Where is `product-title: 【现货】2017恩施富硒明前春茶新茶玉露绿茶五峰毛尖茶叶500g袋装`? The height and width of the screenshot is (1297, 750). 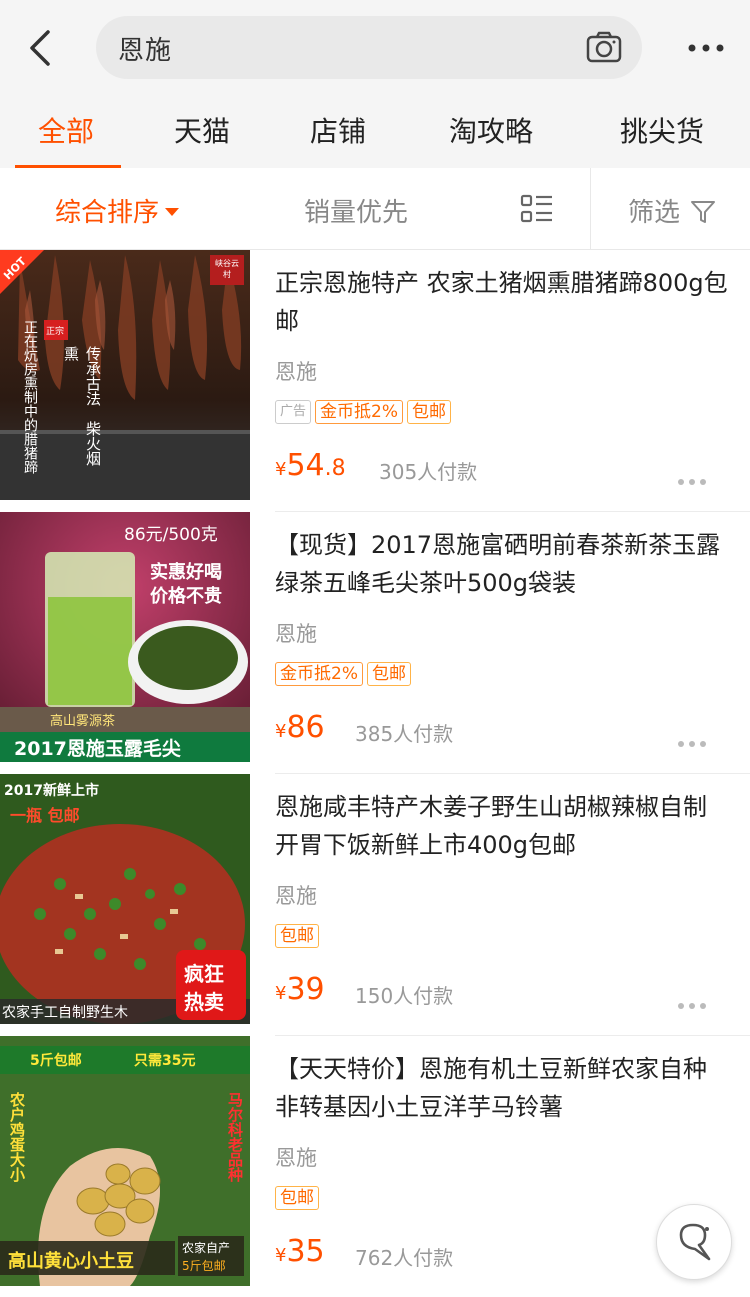
product-title: 【现货】2017恩施富硒明前春茶新茶玉露绿茶五峰毛尖茶叶500g袋装 is located at coordinates (502, 564).